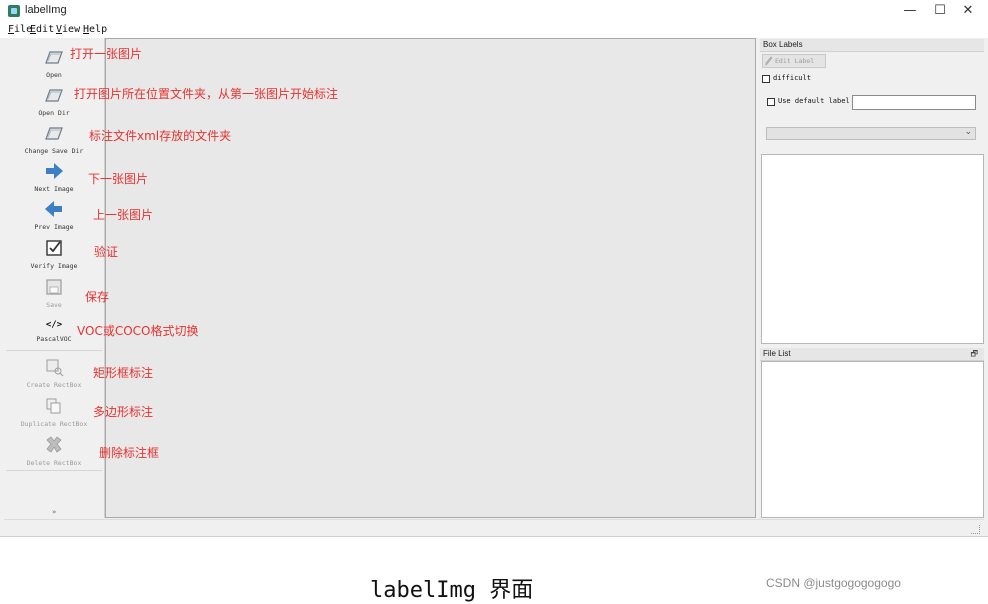  Describe the element at coordinates (54, 266) in the screenshot. I see `verify-image-label: Verify Image` at that location.